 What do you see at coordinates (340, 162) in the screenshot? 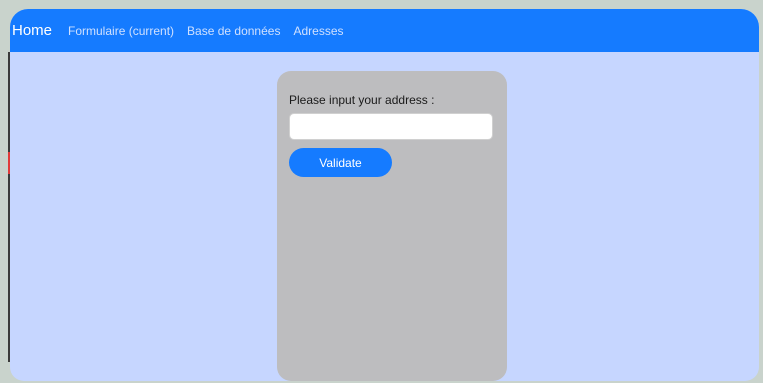
I see `validate-button: Validate` at bounding box center [340, 162].